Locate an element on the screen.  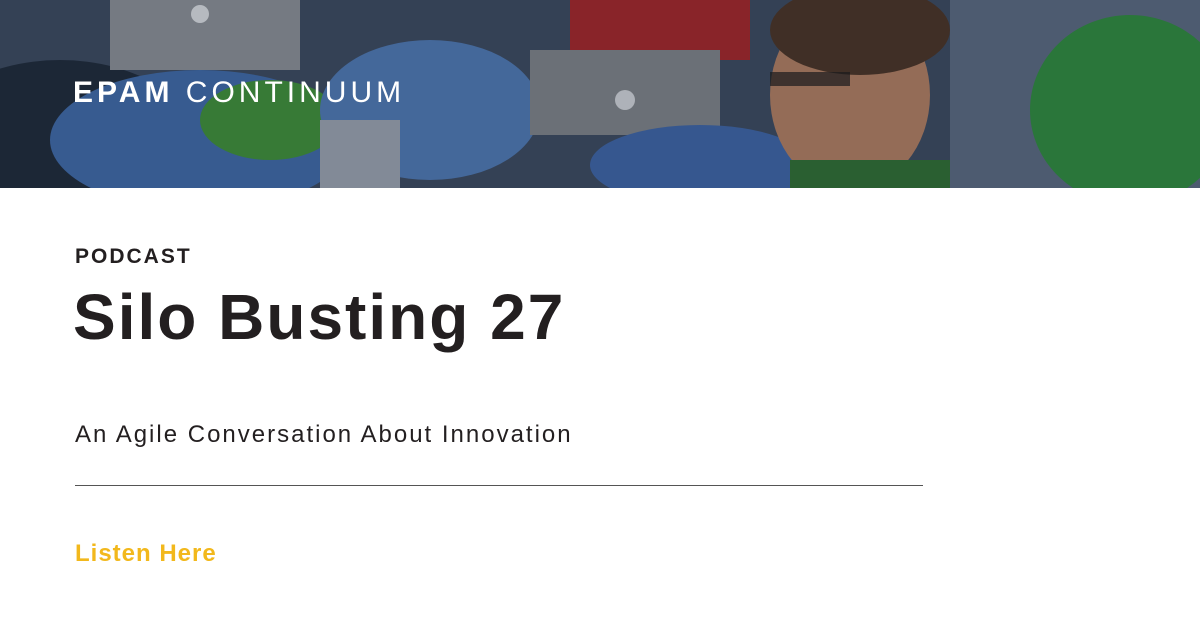
divider is located at coordinates (499, 485).